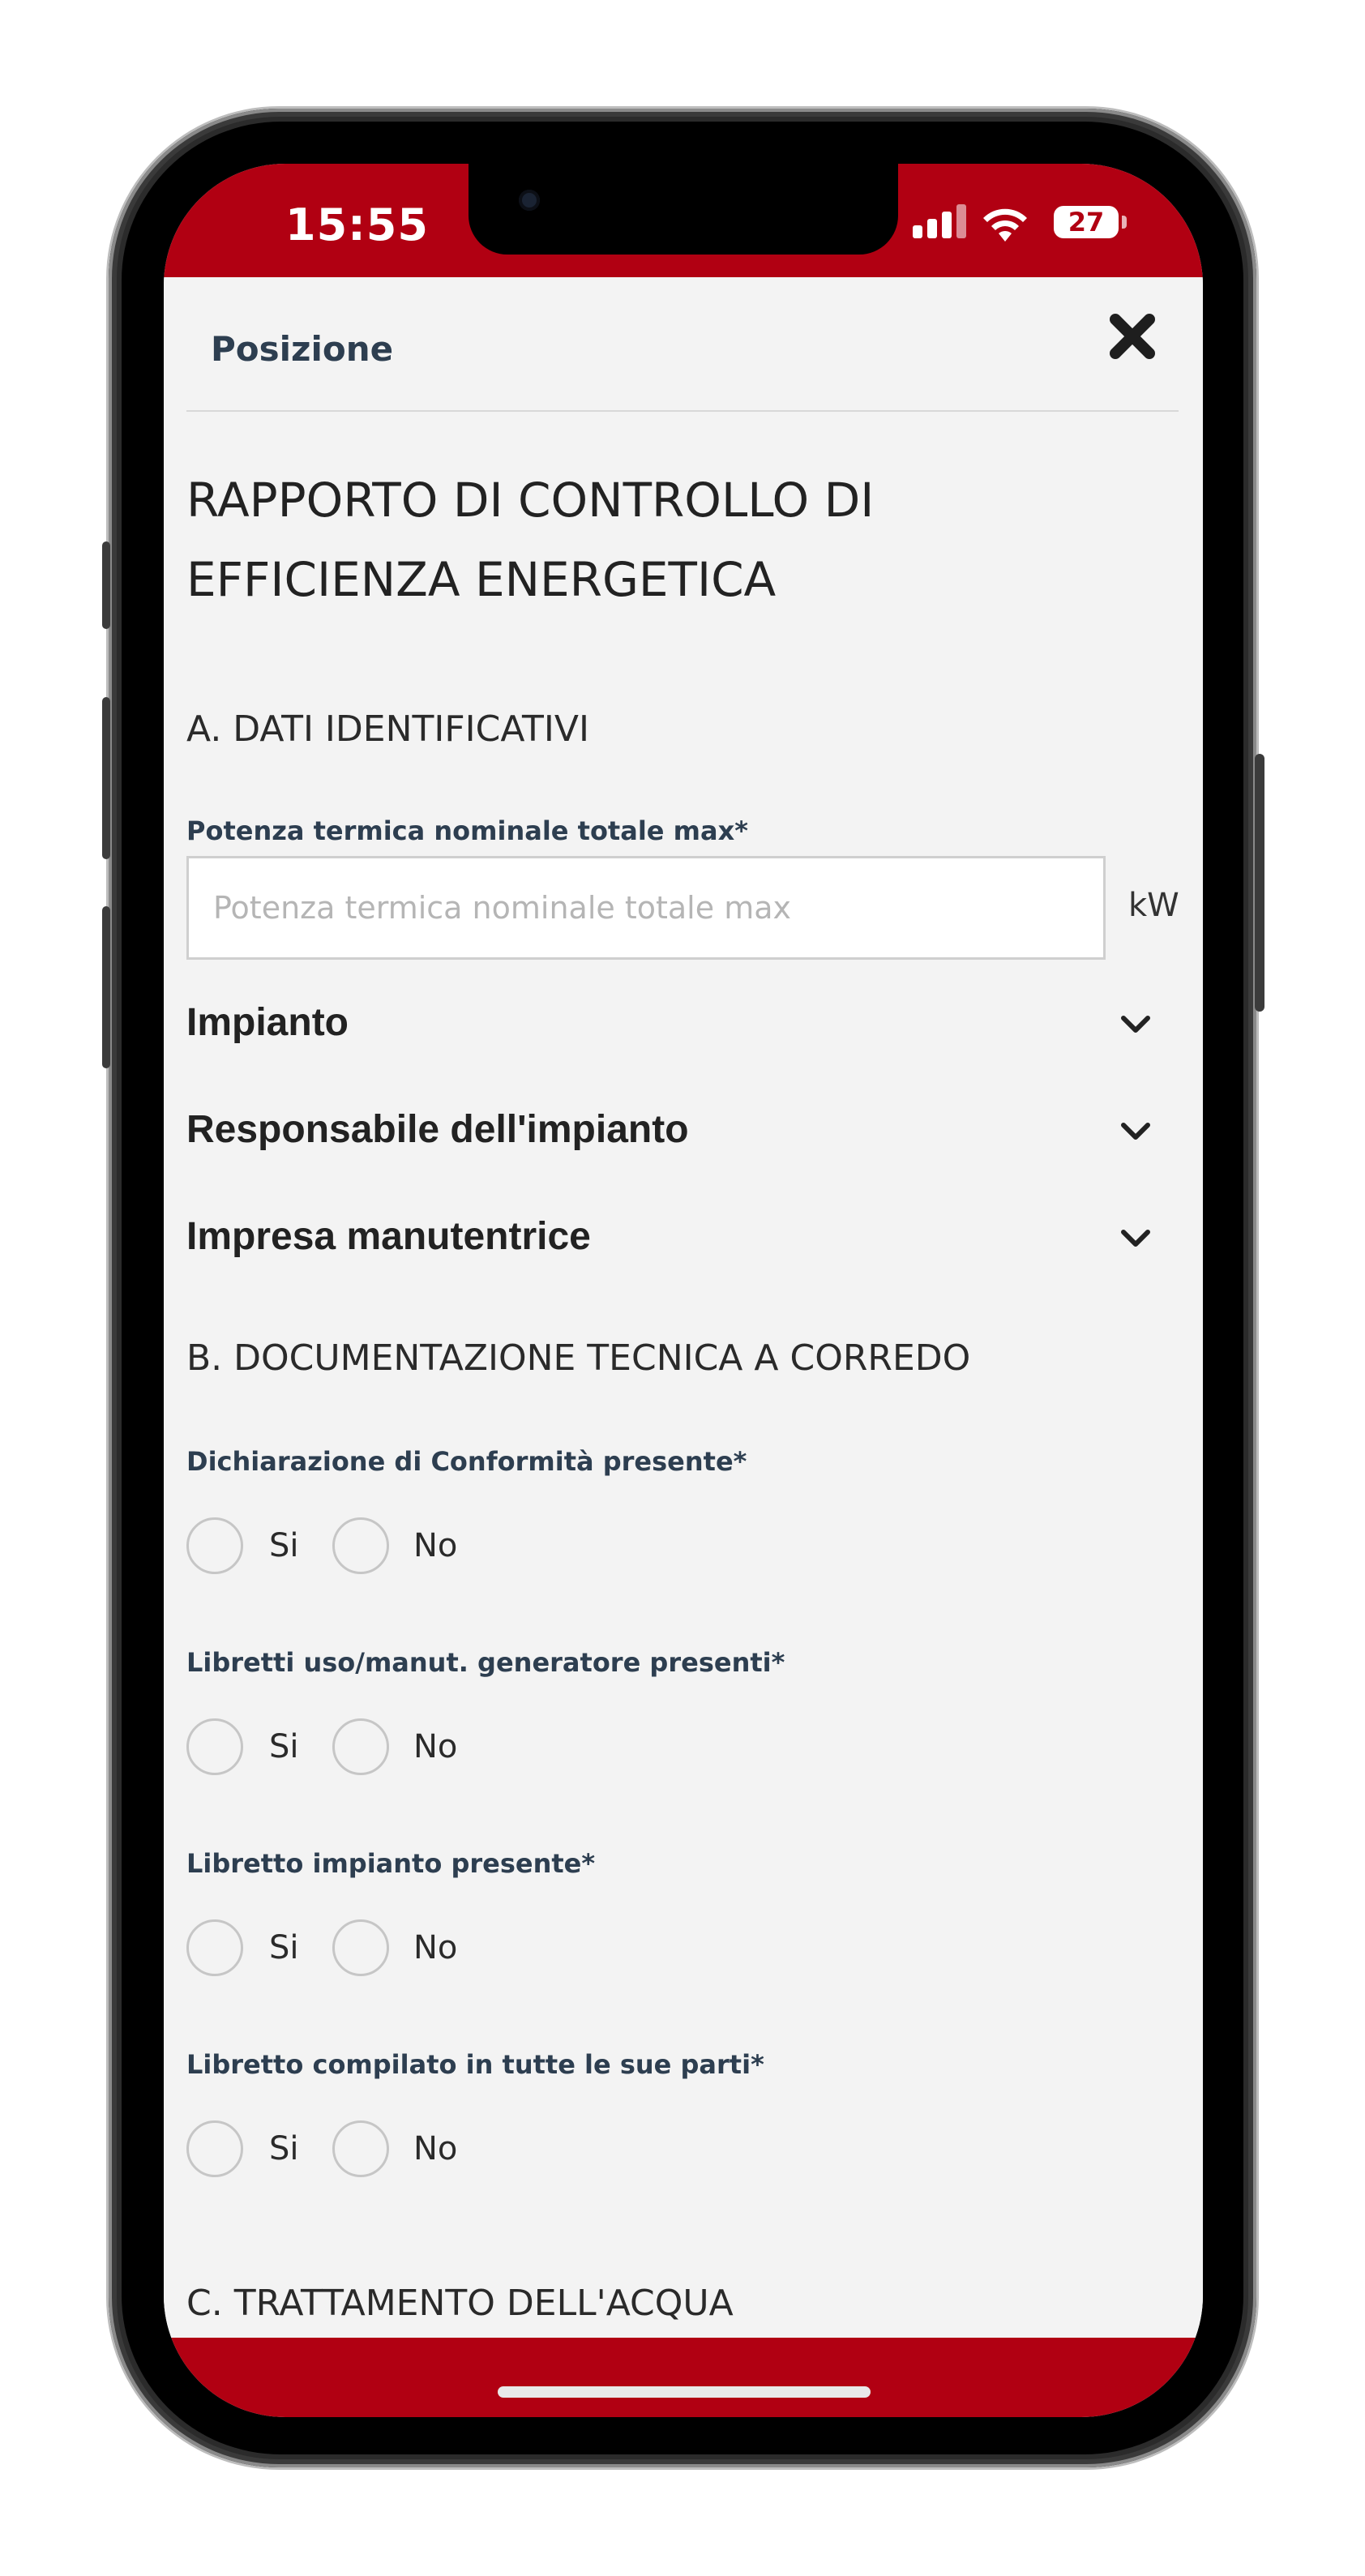 The width and height of the screenshot is (1365, 2576). I want to click on status-time: 15:55, so click(357, 224).